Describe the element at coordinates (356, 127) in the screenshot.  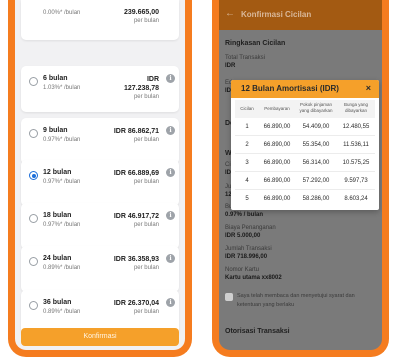
I see `cell-bunga: 12.480,55` at that location.